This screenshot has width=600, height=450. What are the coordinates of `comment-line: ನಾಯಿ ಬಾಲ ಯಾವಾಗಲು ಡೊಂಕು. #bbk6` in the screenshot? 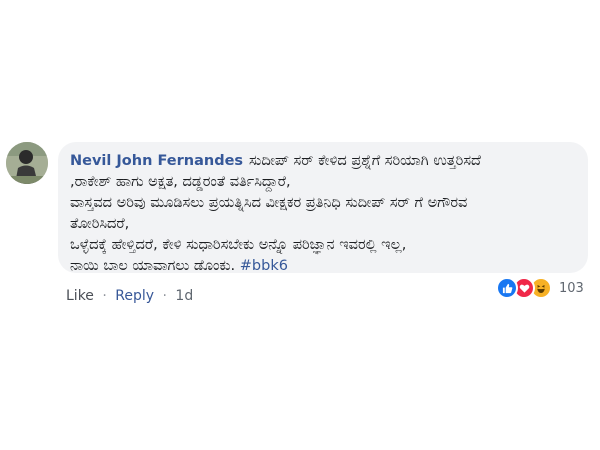 It's located at (323, 266).